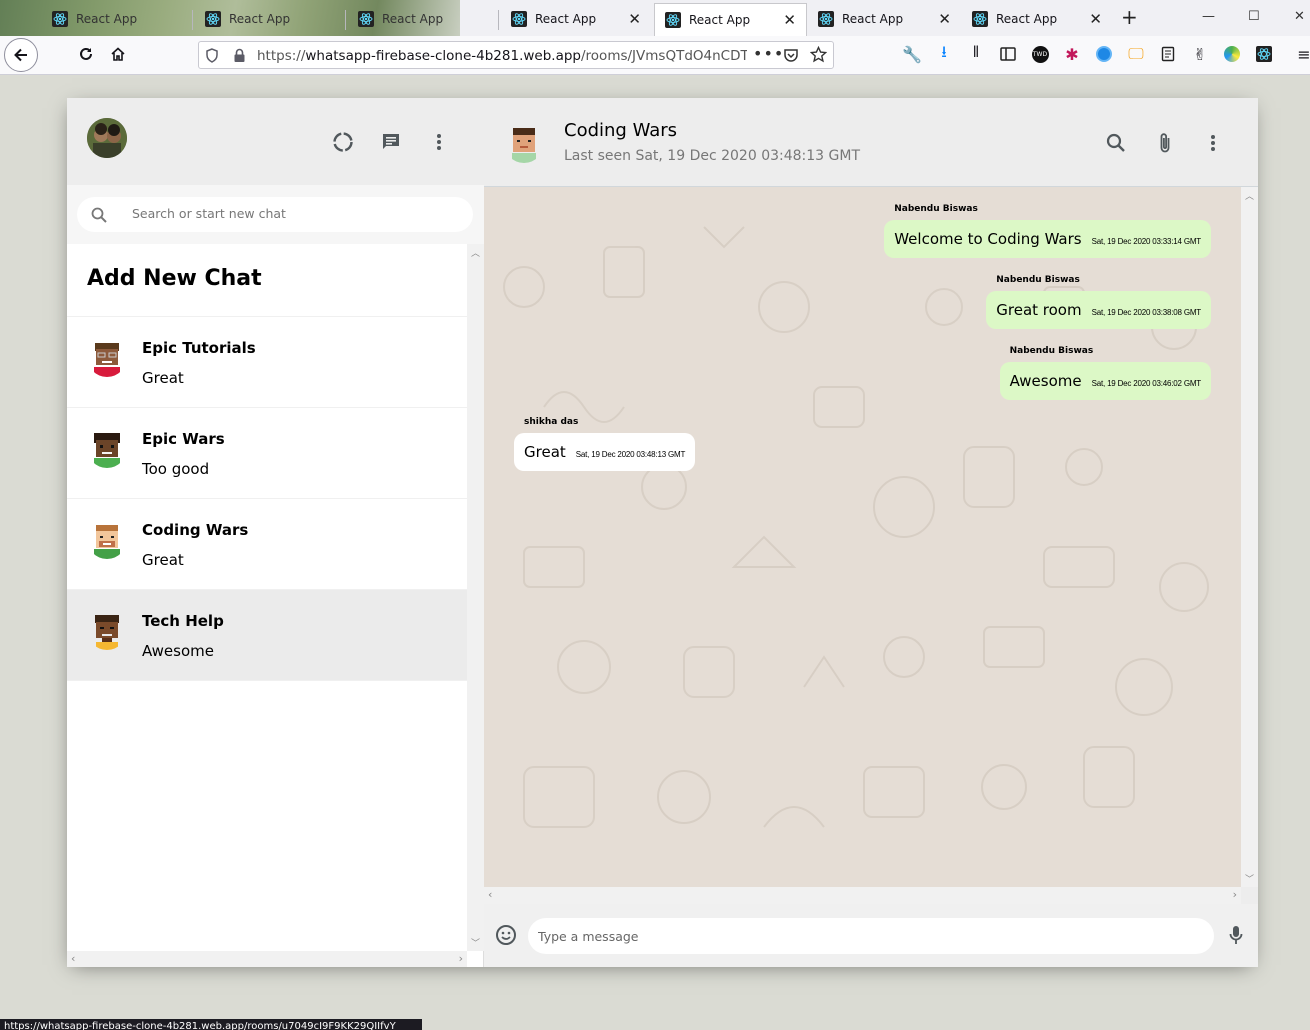 Image resolution: width=1310 pixels, height=1030 pixels. I want to click on attach-icon, so click(1165, 143).